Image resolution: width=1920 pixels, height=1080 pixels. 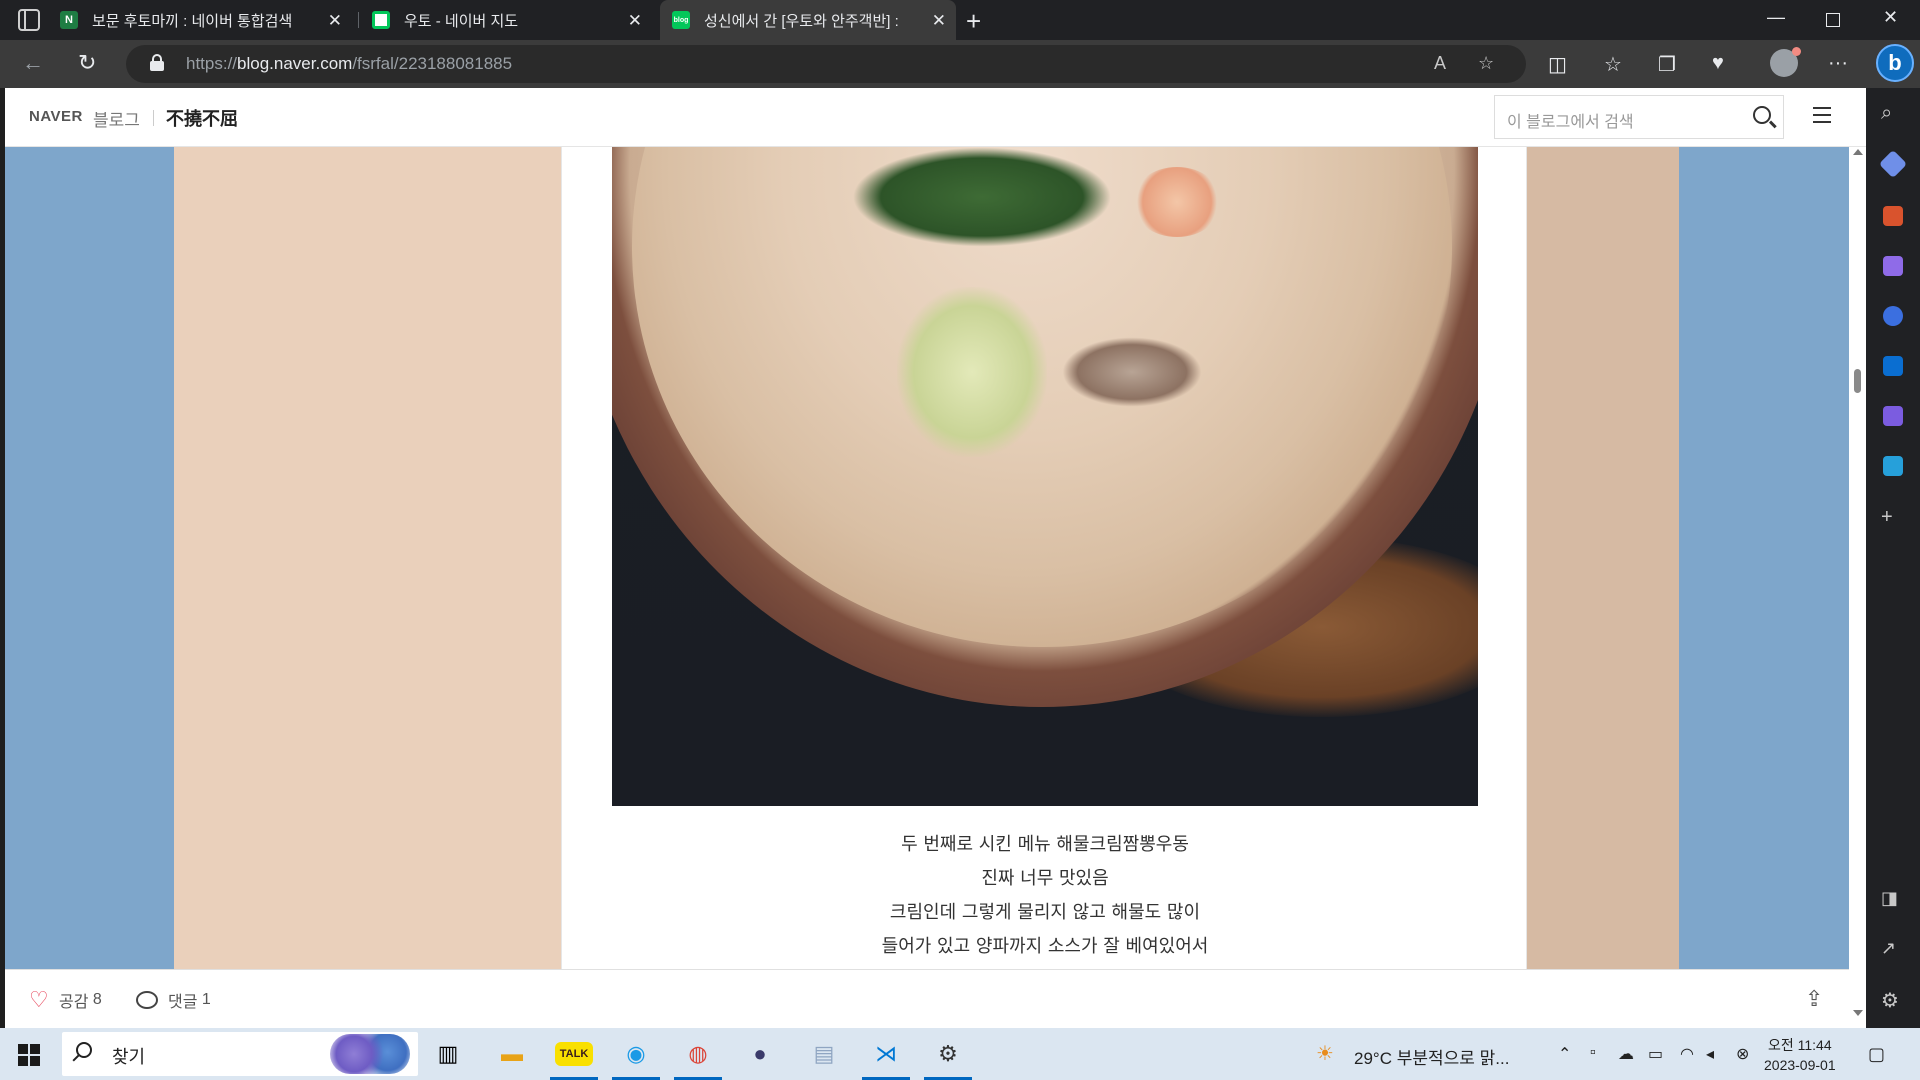 What do you see at coordinates (29, 1055) in the screenshot?
I see `windows-start-icon` at bounding box center [29, 1055].